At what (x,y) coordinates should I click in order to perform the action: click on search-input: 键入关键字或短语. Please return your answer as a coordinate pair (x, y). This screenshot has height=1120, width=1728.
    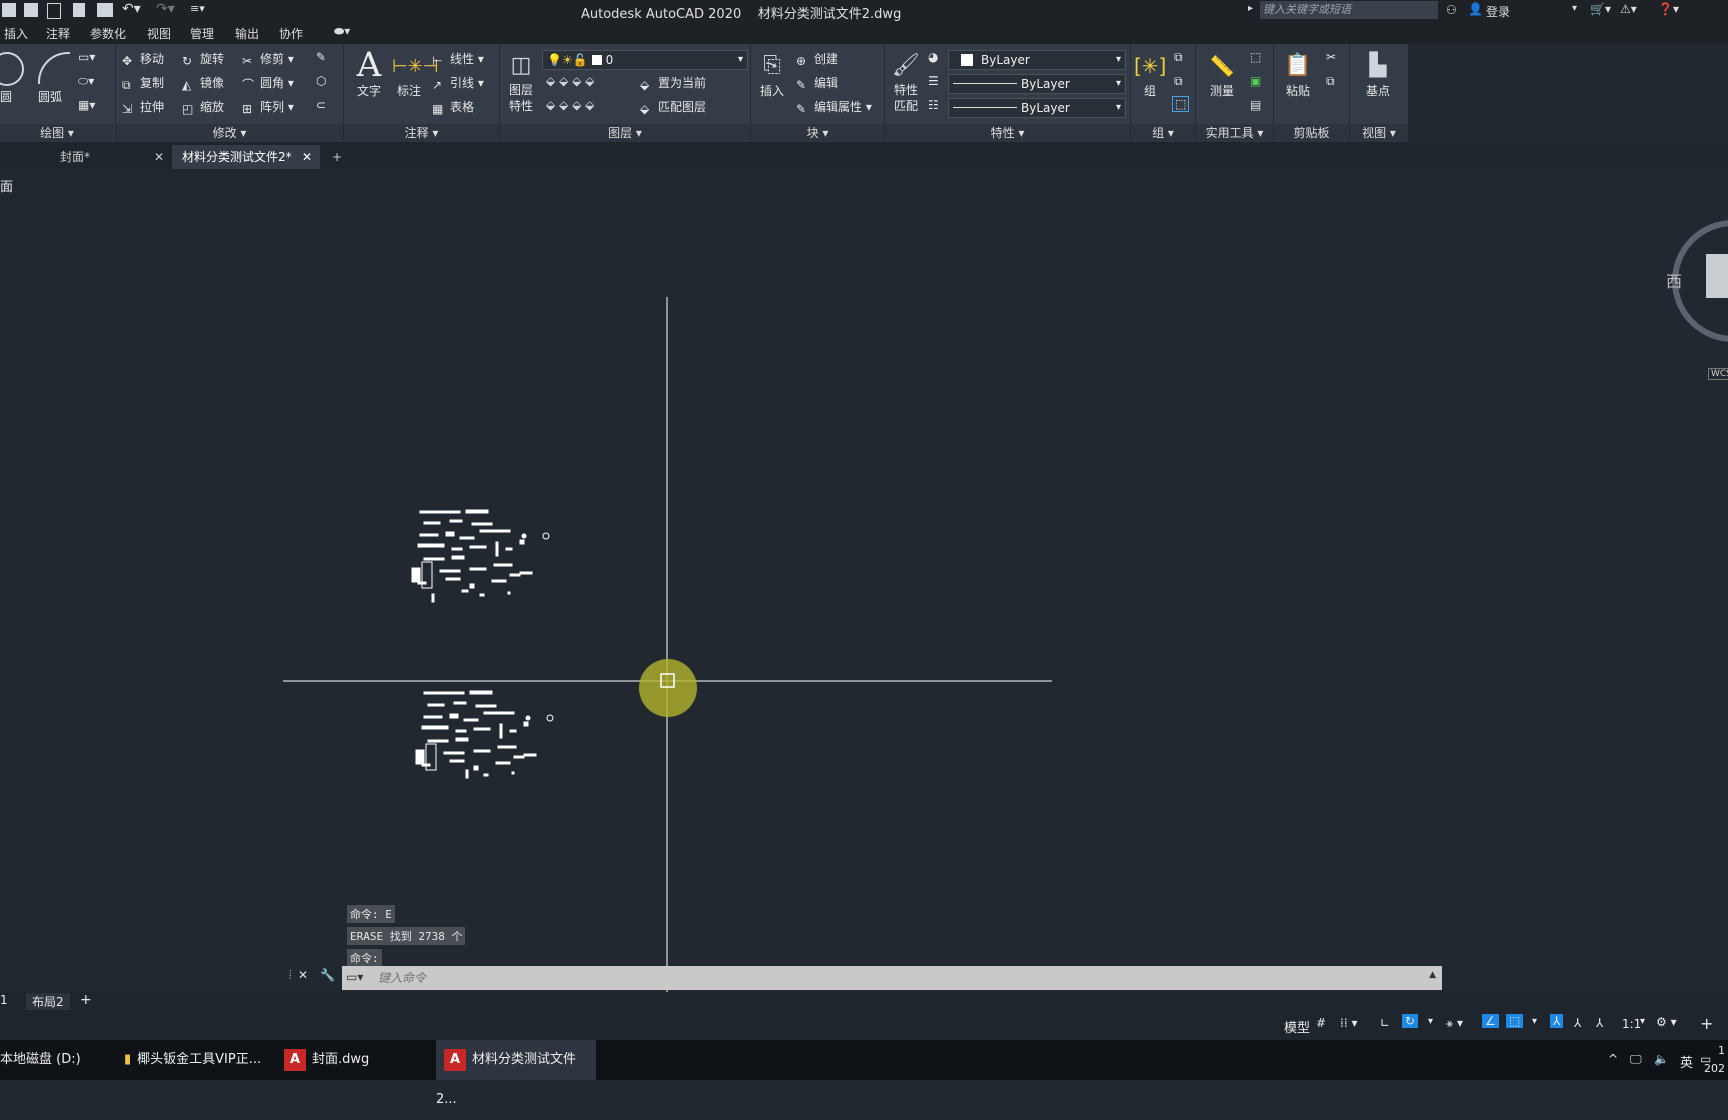
    Looking at the image, I should click on (1349, 10).